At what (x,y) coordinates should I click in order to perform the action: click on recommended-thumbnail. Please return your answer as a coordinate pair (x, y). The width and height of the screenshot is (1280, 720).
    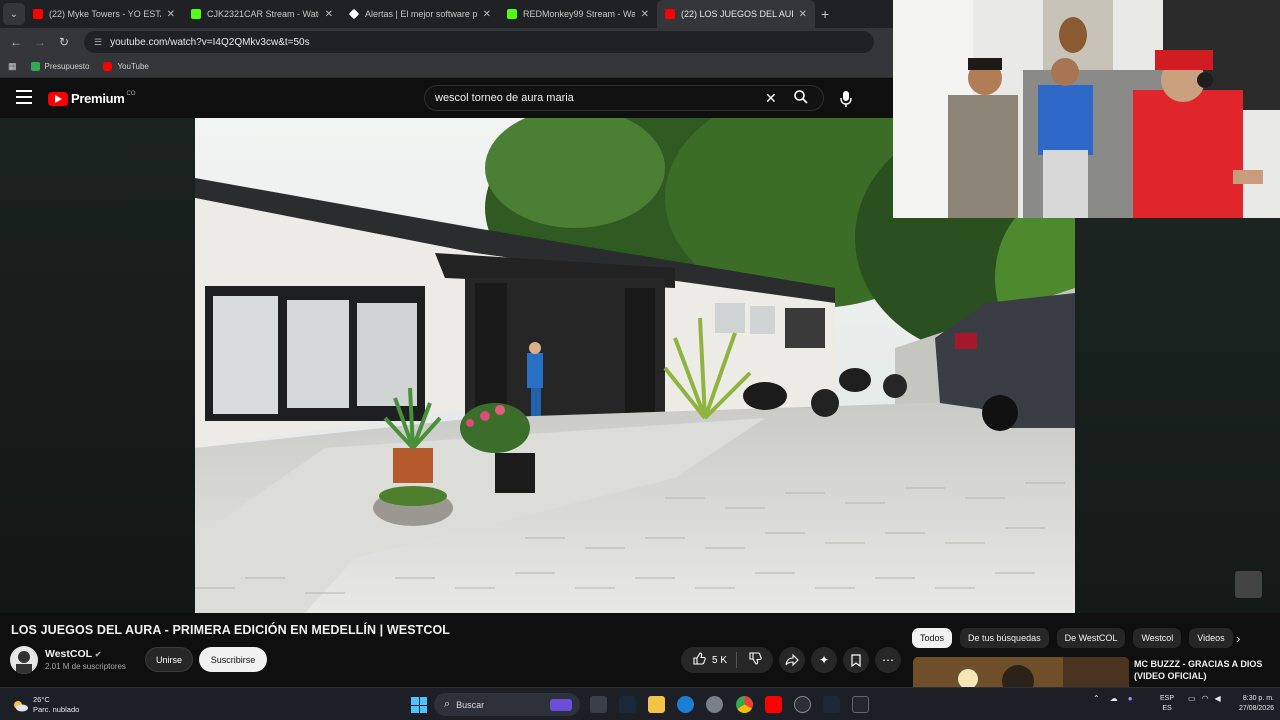
    Looking at the image, I should click on (1021, 672).